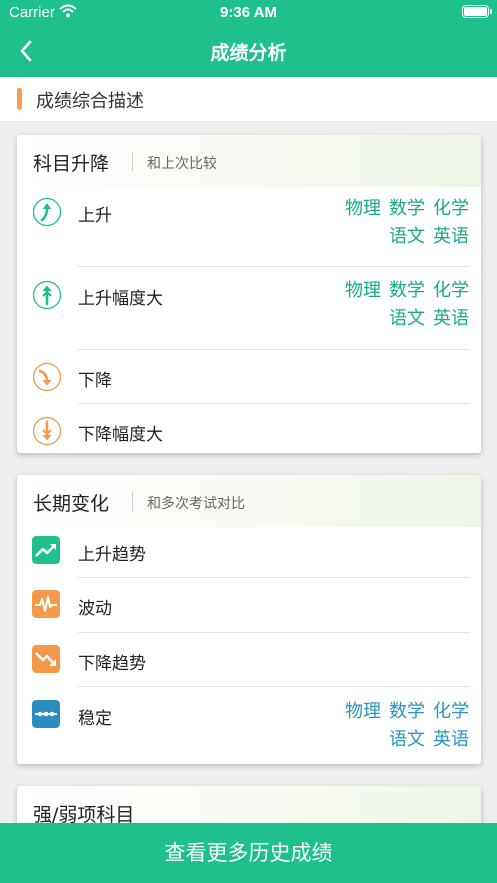 The height and width of the screenshot is (883, 497). Describe the element at coordinates (90, 101) in the screenshot. I see `section-title: 成绩综合描述` at that location.